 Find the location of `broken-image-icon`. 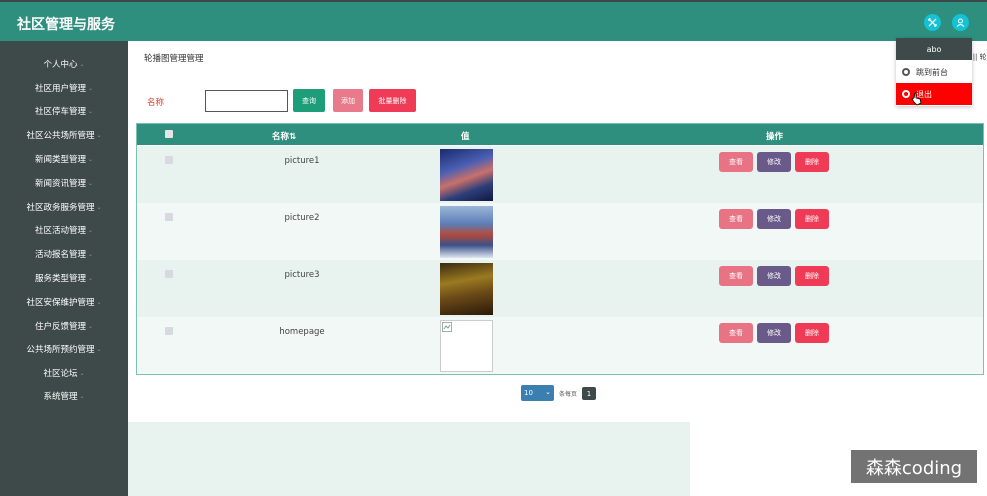

broken-image-icon is located at coordinates (466, 346).